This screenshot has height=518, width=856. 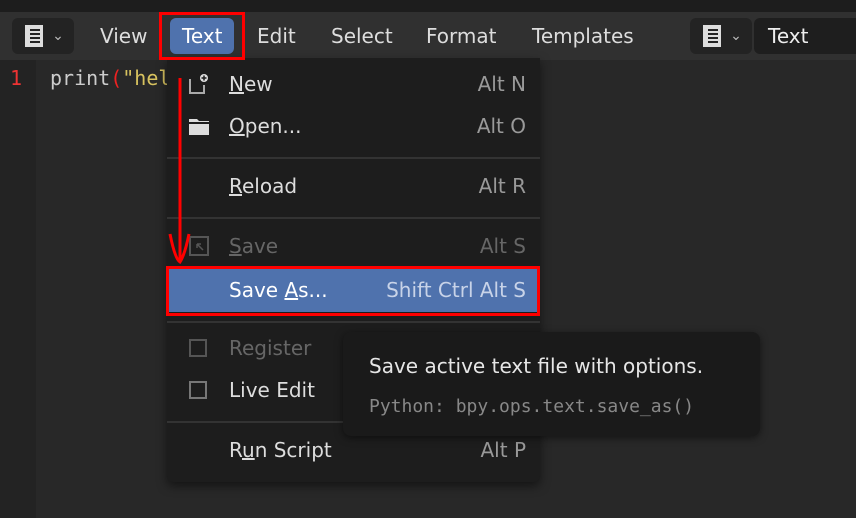 I want to click on menu-templates: Templates, so click(x=583, y=36).